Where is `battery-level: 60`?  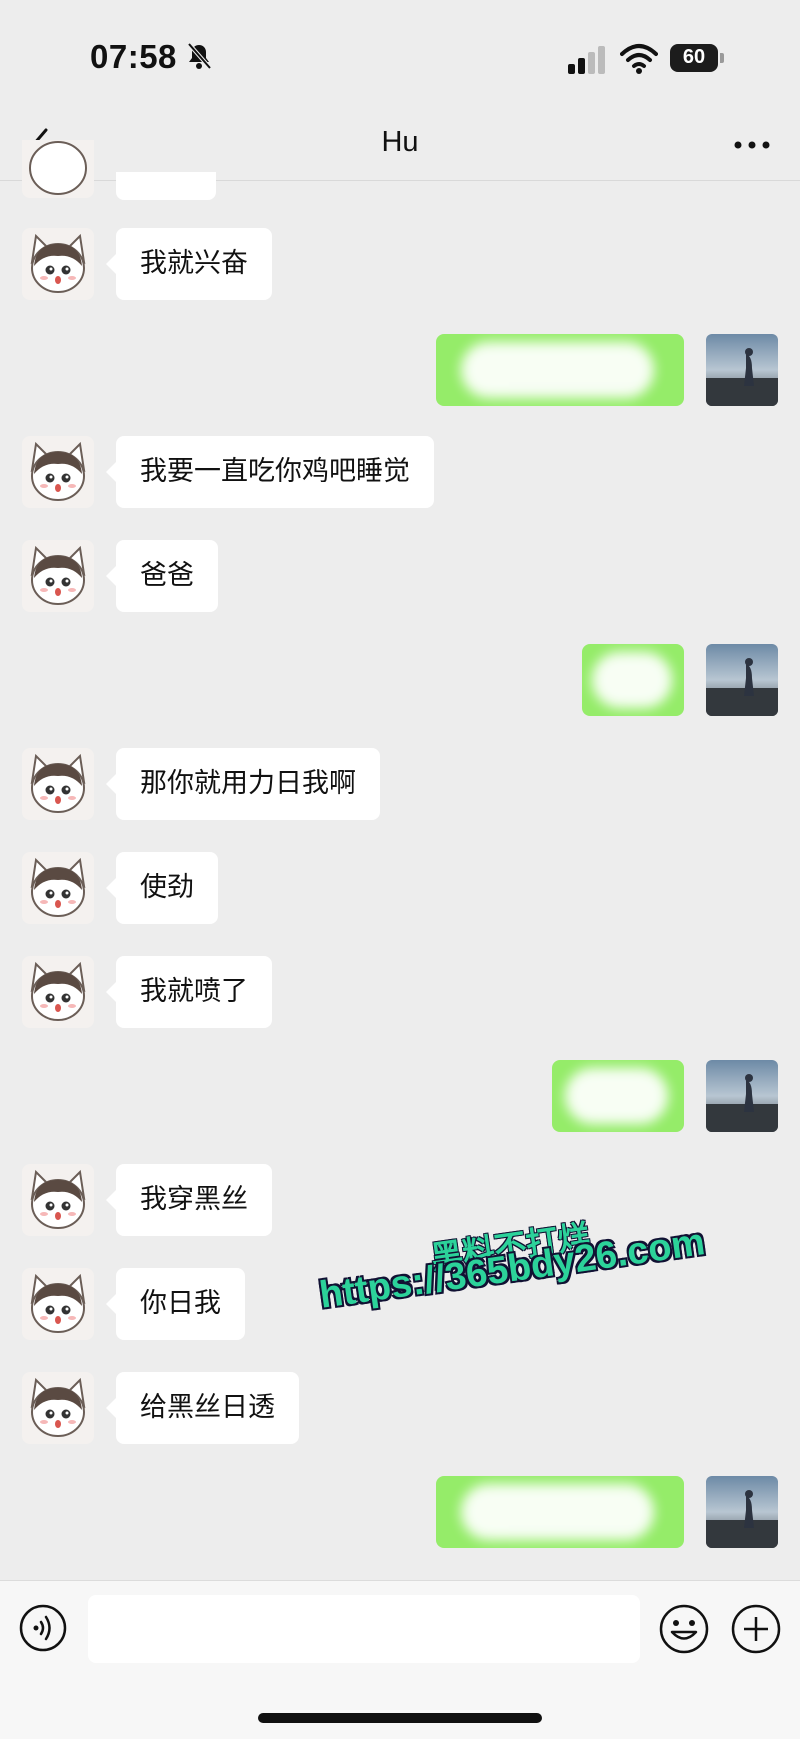 battery-level: 60 is located at coordinates (694, 57).